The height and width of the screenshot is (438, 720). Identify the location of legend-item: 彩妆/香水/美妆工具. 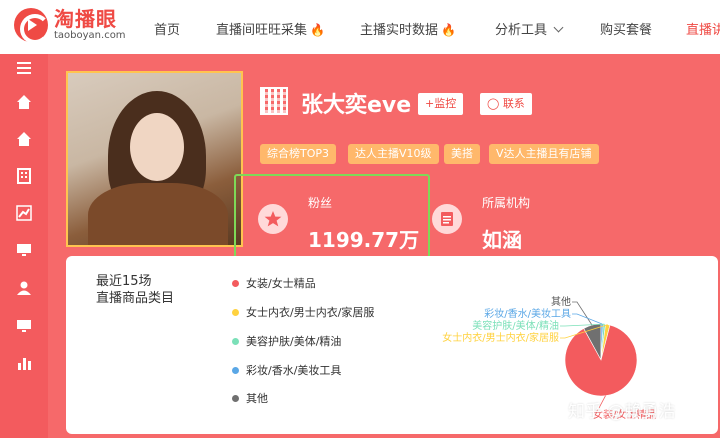
(286, 370).